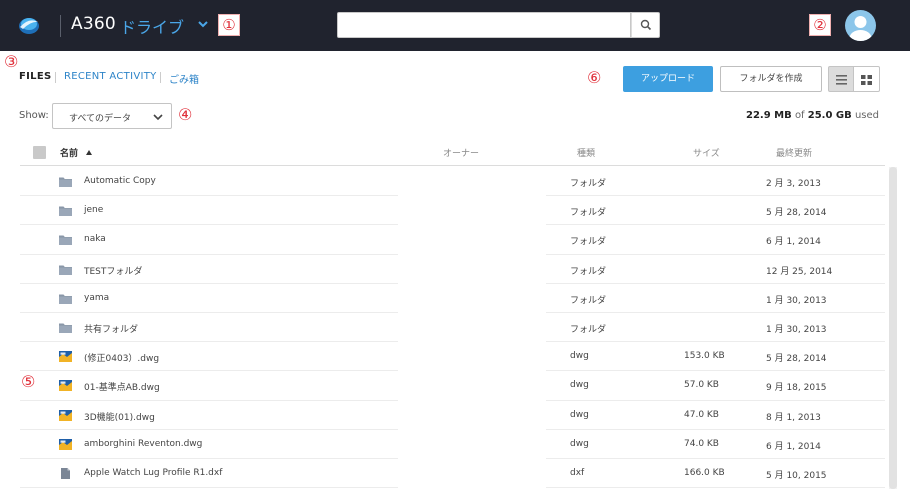  Describe the element at coordinates (60, 26) in the screenshot. I see `header-divider` at that location.